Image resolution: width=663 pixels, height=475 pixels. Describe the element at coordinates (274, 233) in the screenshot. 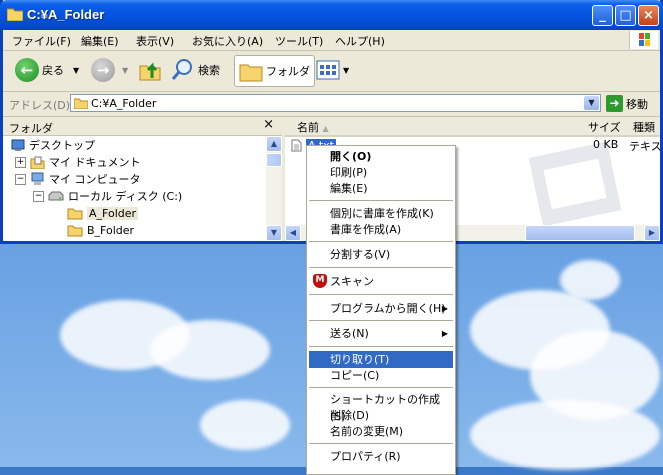

I see `scroll-down-icon: ▼` at that location.